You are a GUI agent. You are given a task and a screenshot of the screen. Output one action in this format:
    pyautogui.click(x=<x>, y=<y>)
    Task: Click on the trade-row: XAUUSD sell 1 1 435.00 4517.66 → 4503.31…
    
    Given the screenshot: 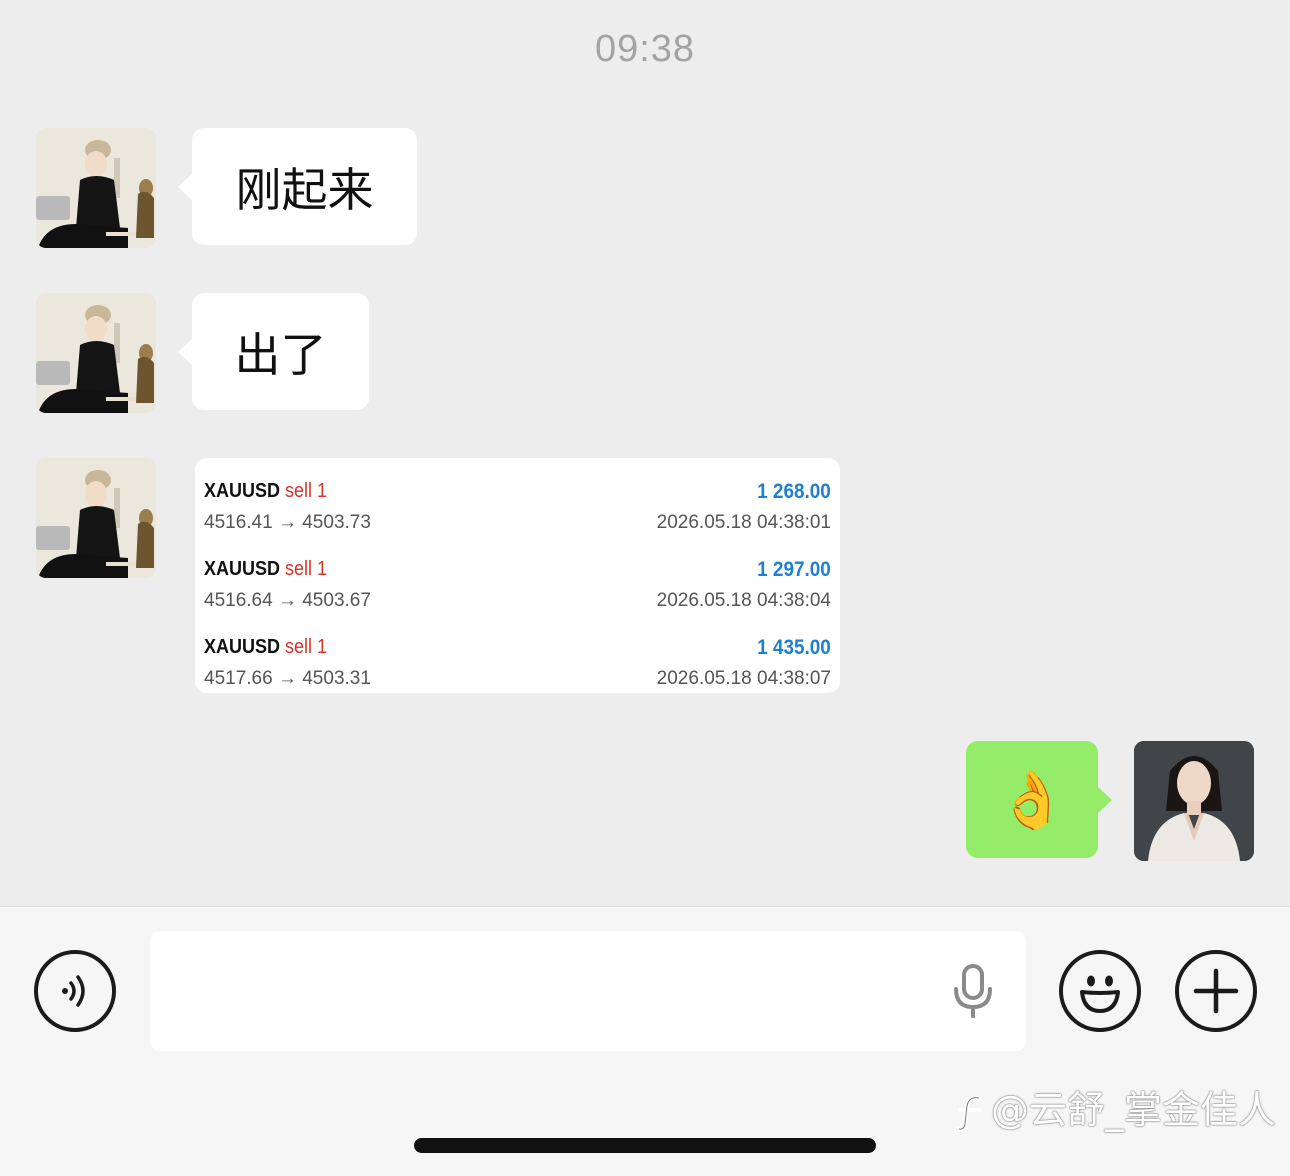 What is the action you would take?
    pyautogui.click(x=517, y=657)
    